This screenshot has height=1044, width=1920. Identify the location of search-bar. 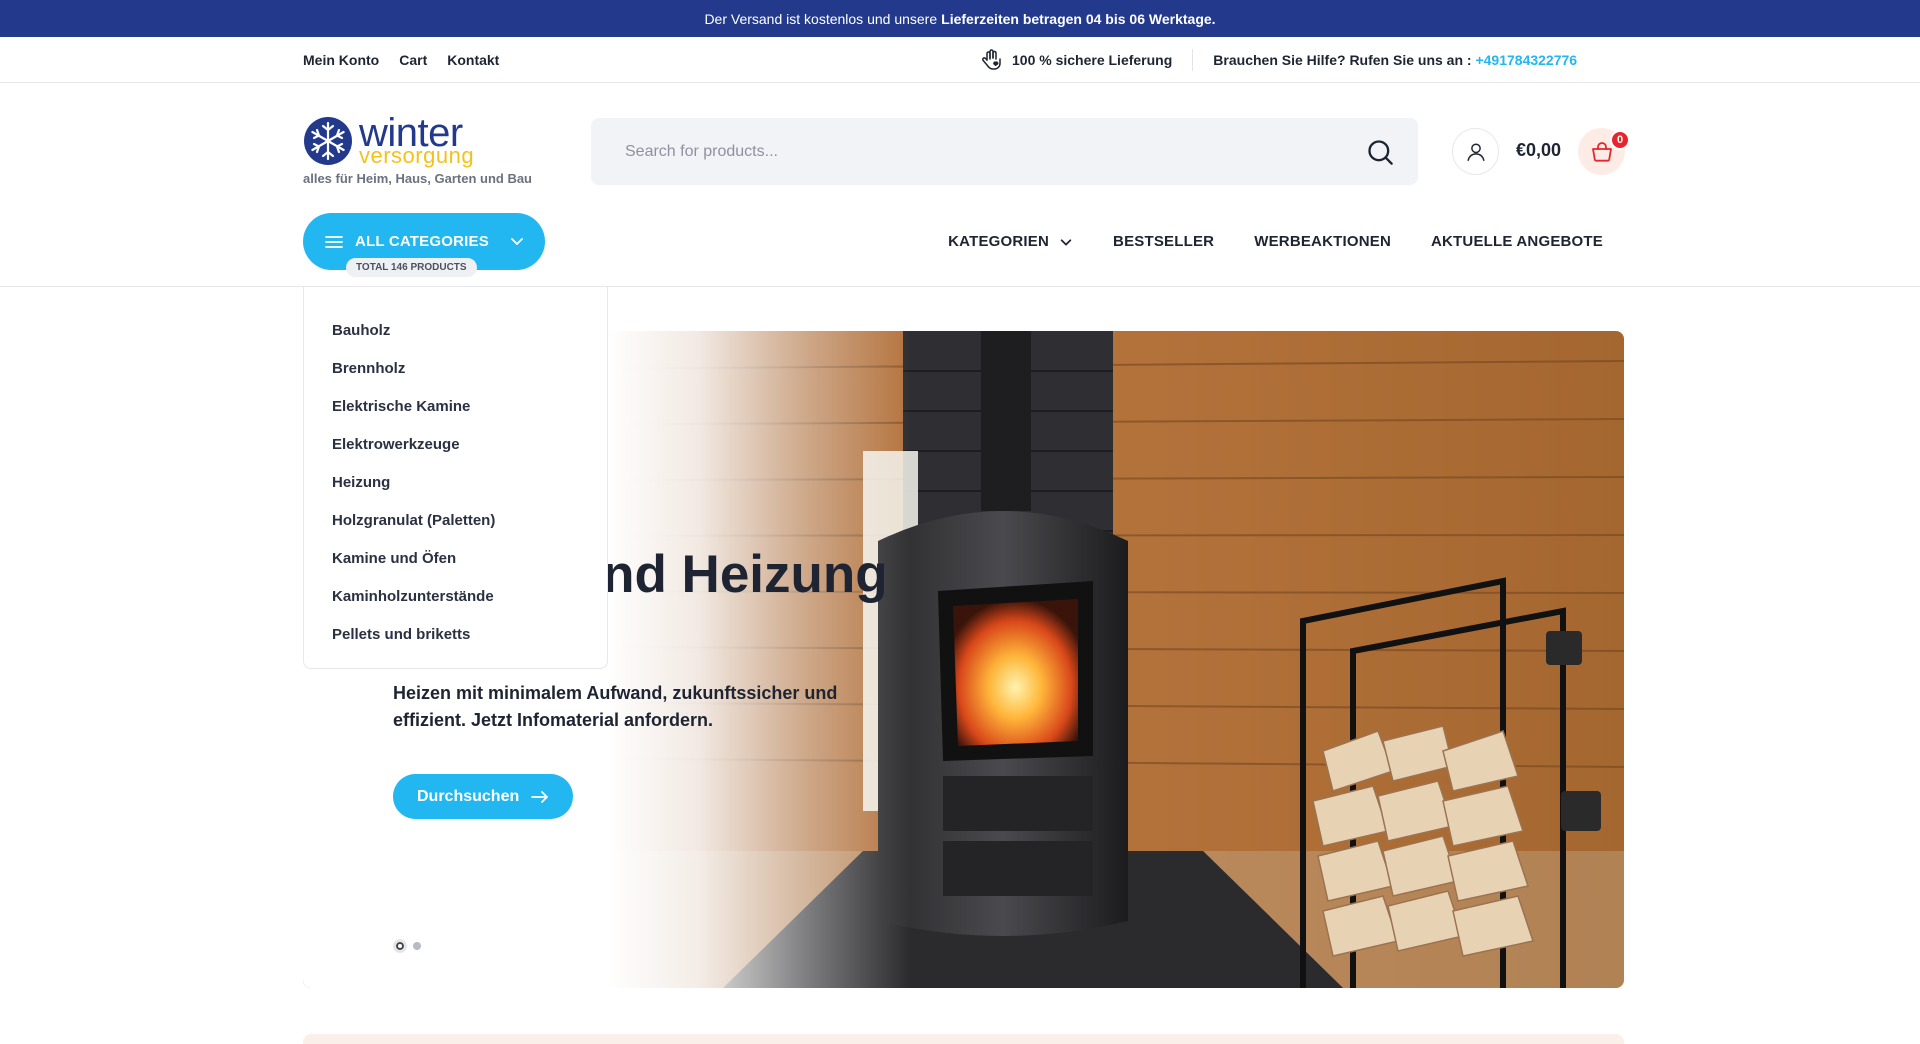
(1004, 151).